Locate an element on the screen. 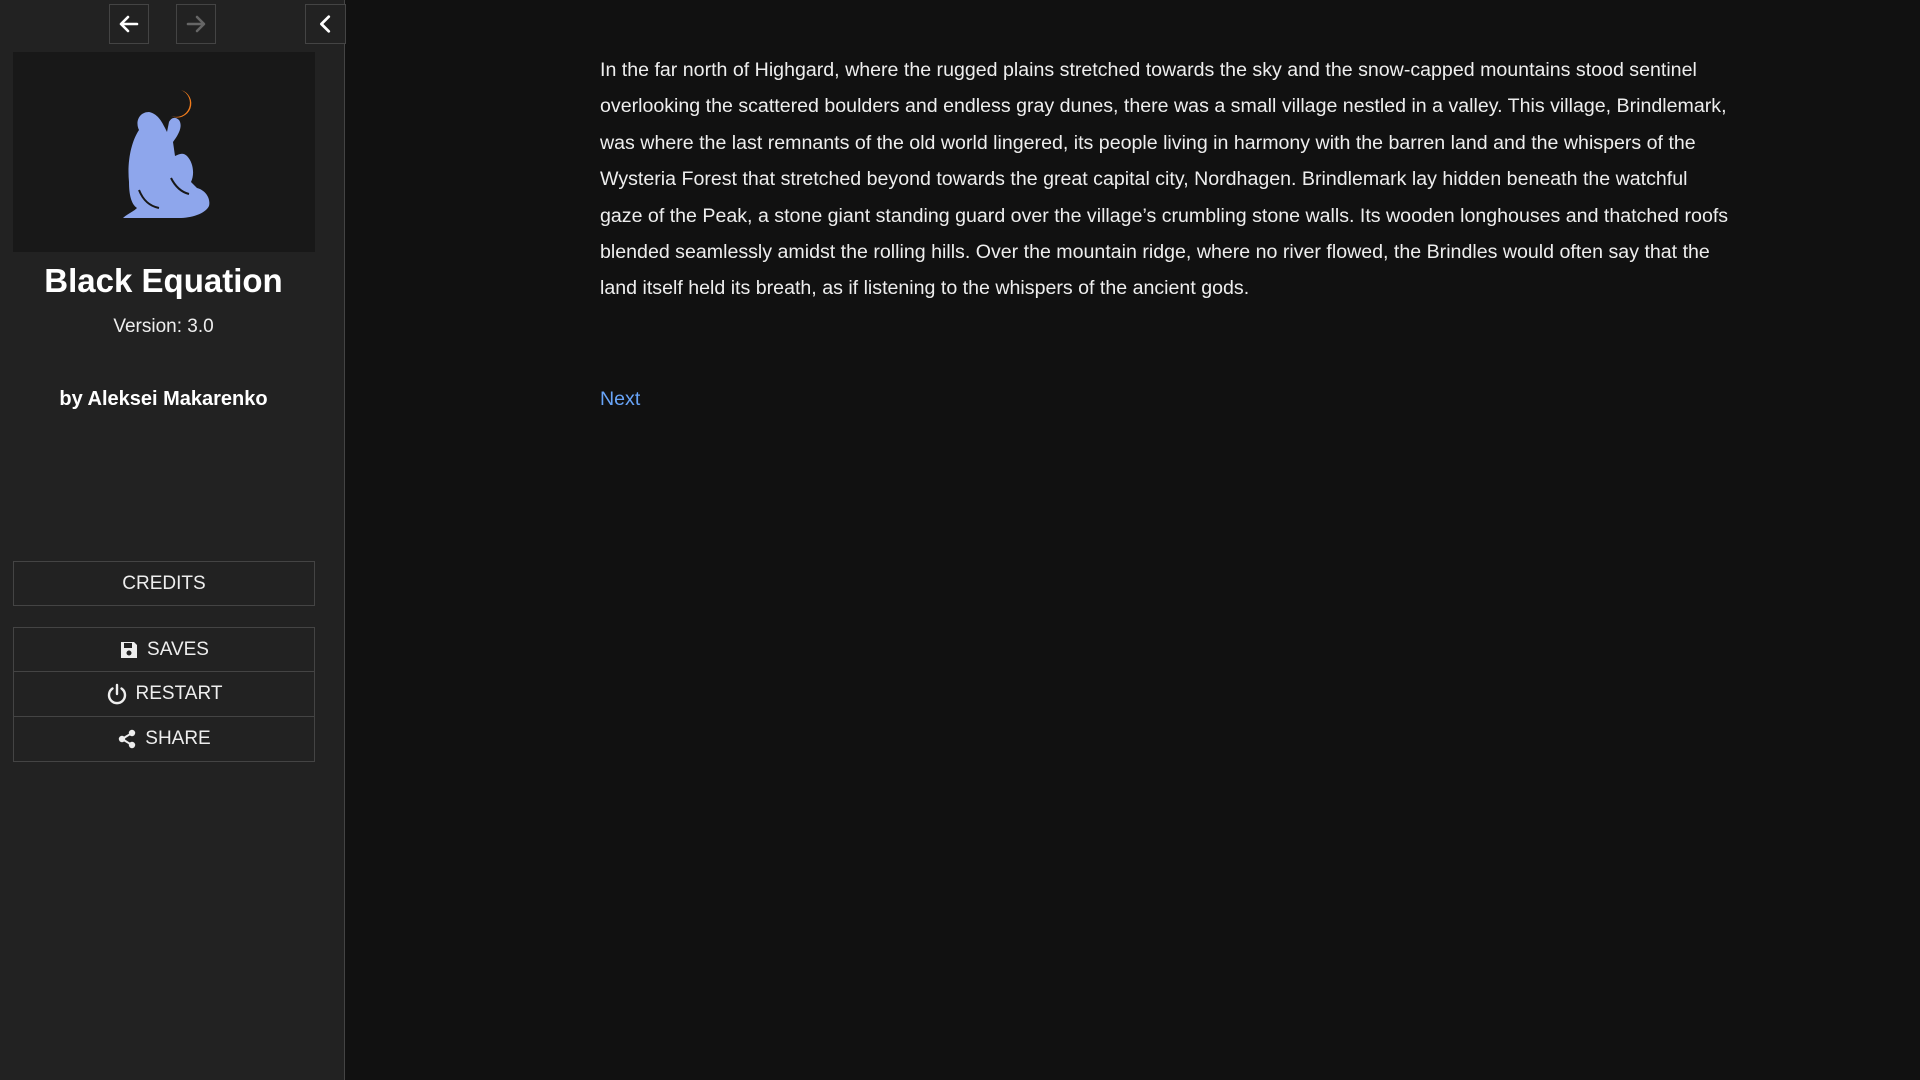  next-link: Next is located at coordinates (620, 399).